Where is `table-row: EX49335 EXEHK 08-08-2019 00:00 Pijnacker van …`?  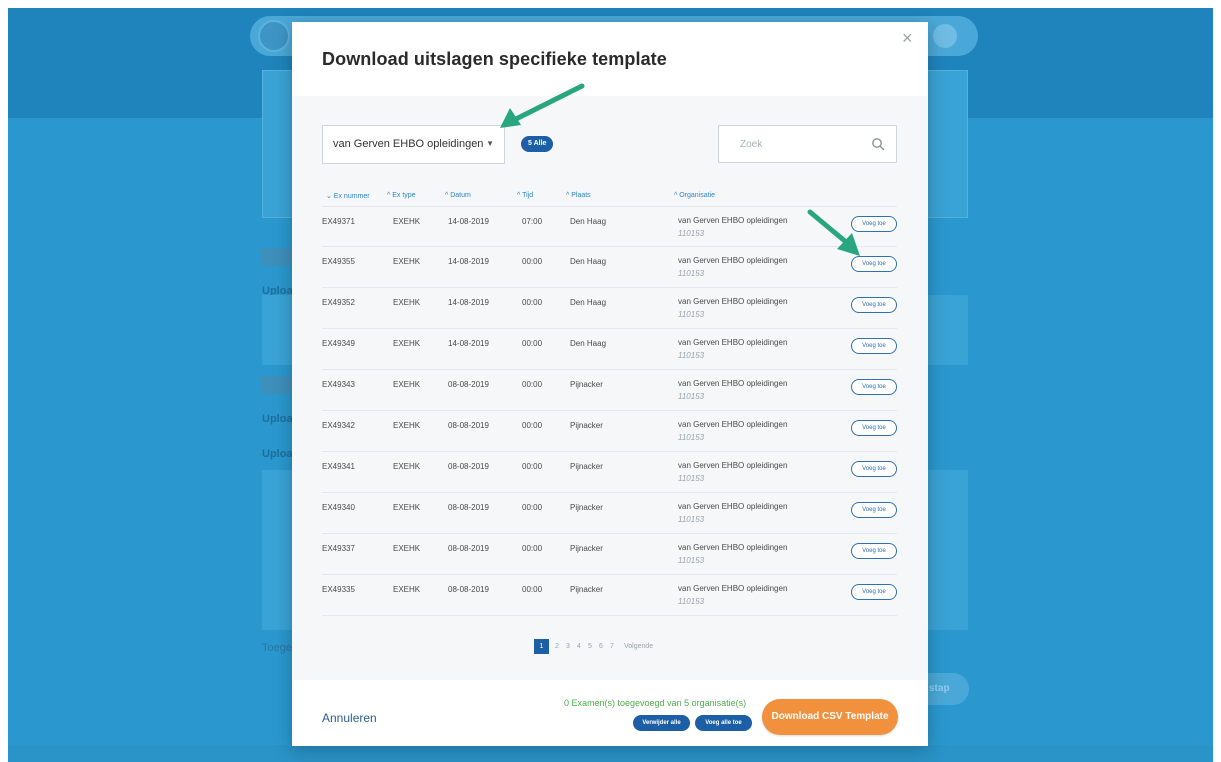
table-row: EX49335 EXEHK 08-08-2019 00:00 Pijnacker van … is located at coordinates (609, 595).